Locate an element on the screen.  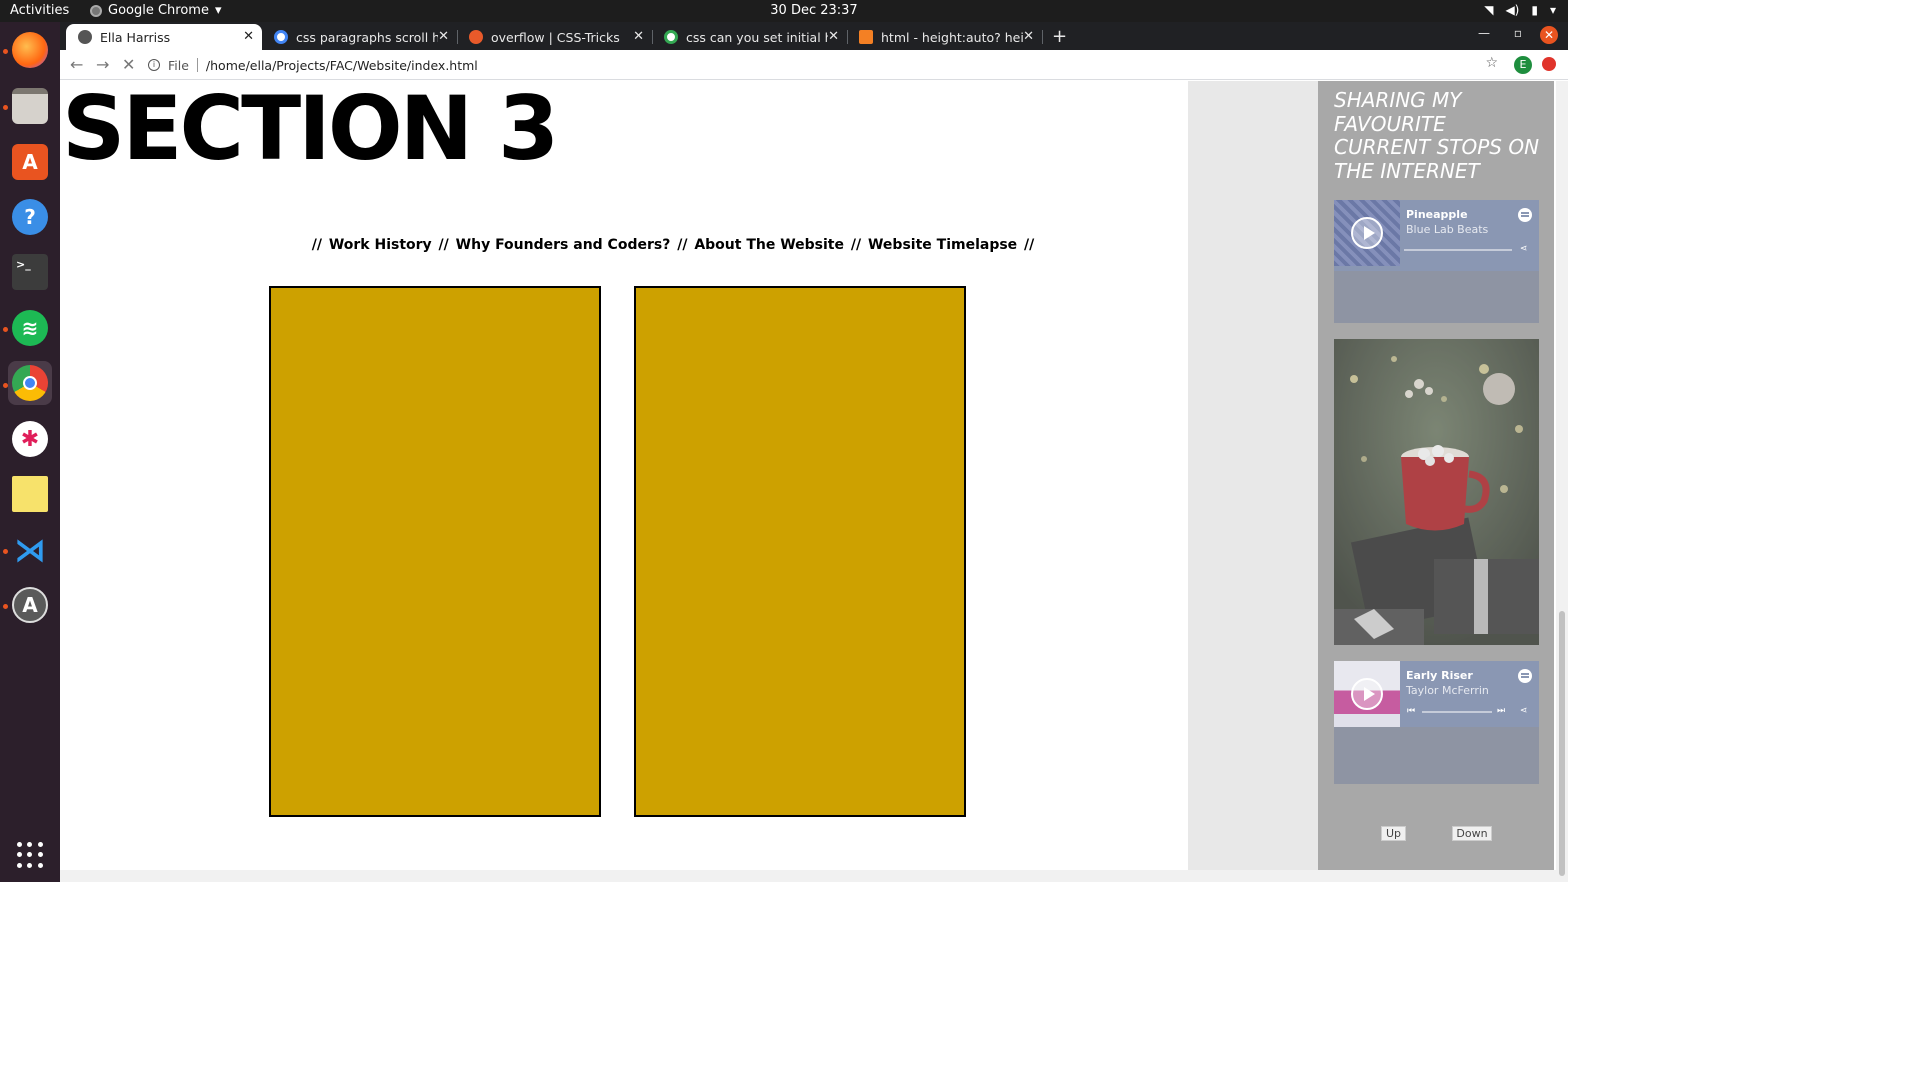
system-tray: ◥ ◀) ▮ ▾ is located at coordinates (1520, 10).